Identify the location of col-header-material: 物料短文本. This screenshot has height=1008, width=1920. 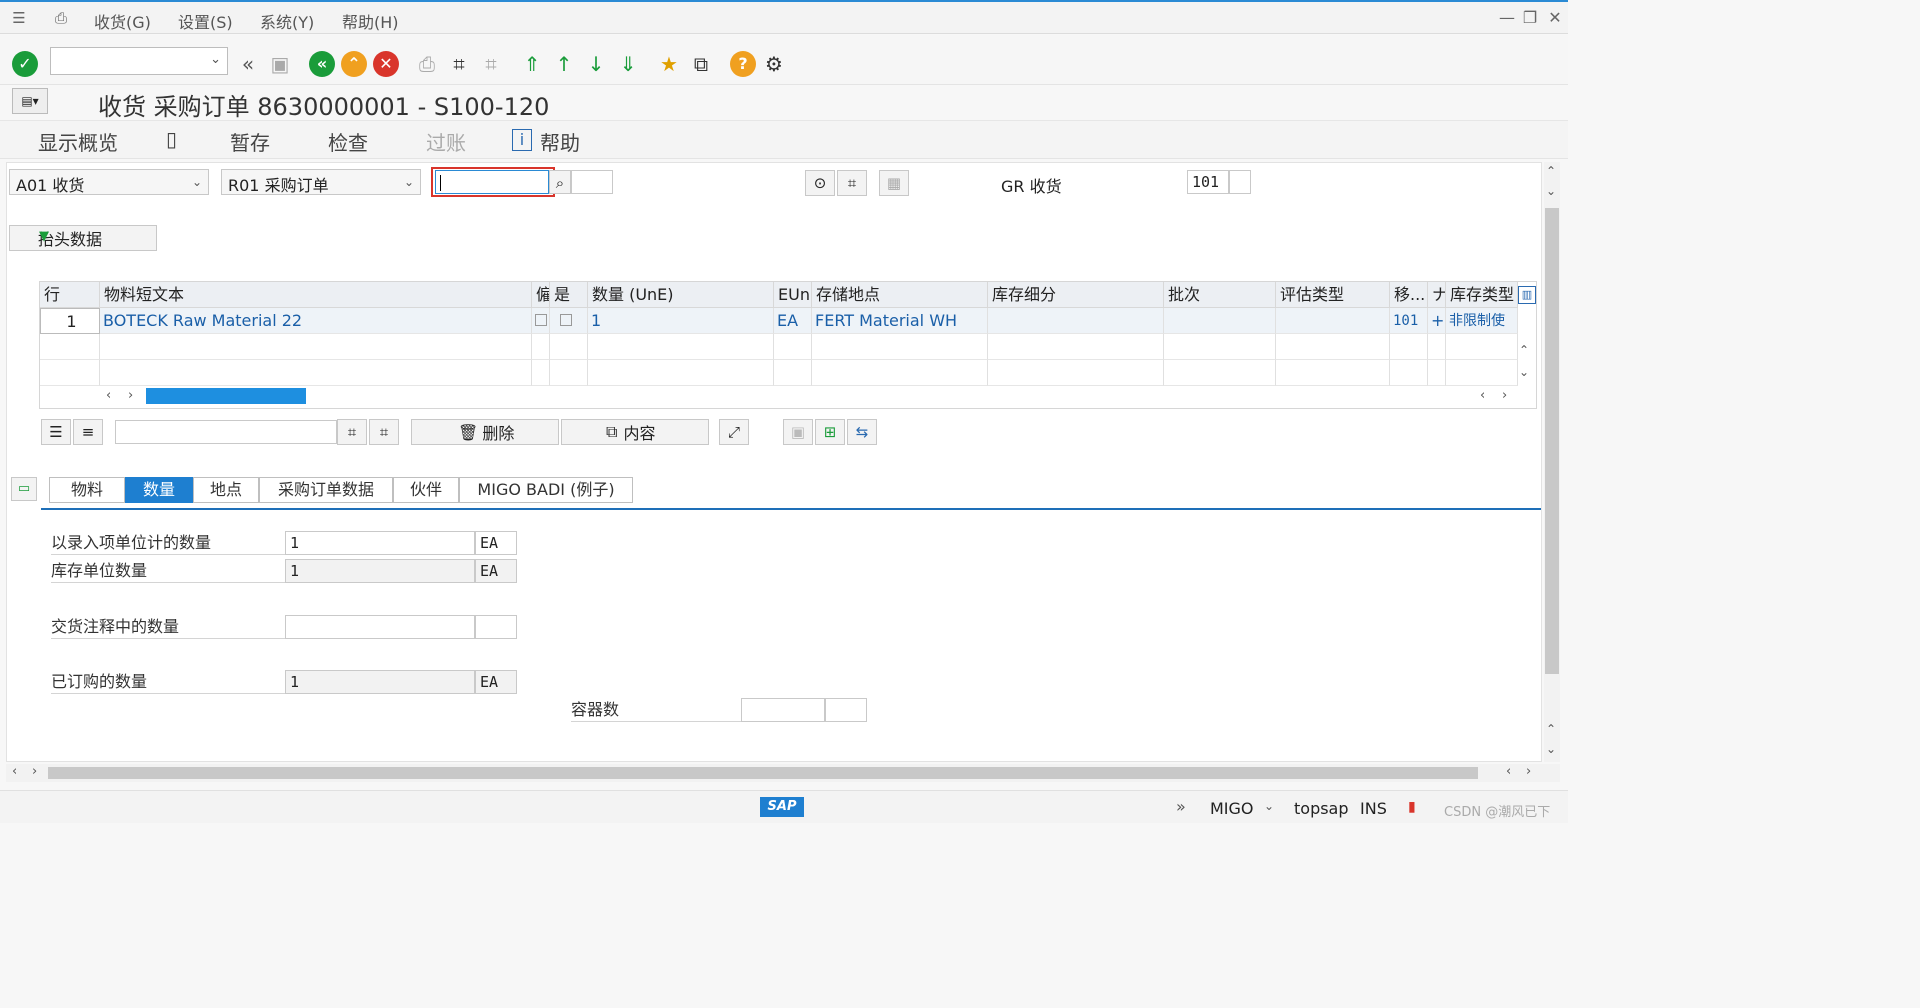
(316, 295).